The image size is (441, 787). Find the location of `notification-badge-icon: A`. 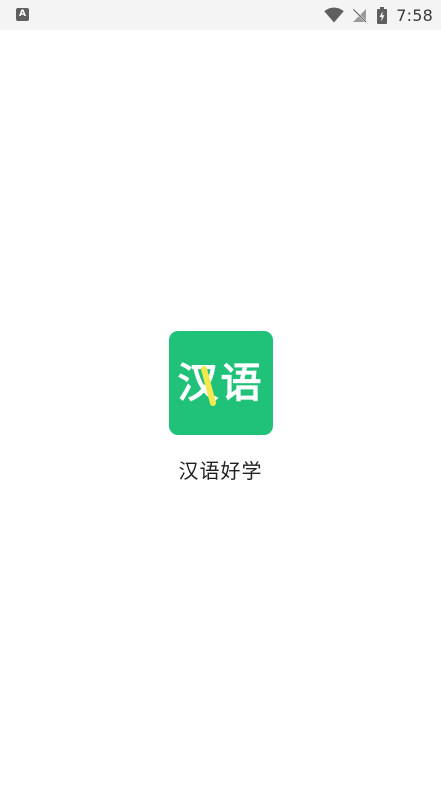

notification-badge-icon: A is located at coordinates (22, 14).